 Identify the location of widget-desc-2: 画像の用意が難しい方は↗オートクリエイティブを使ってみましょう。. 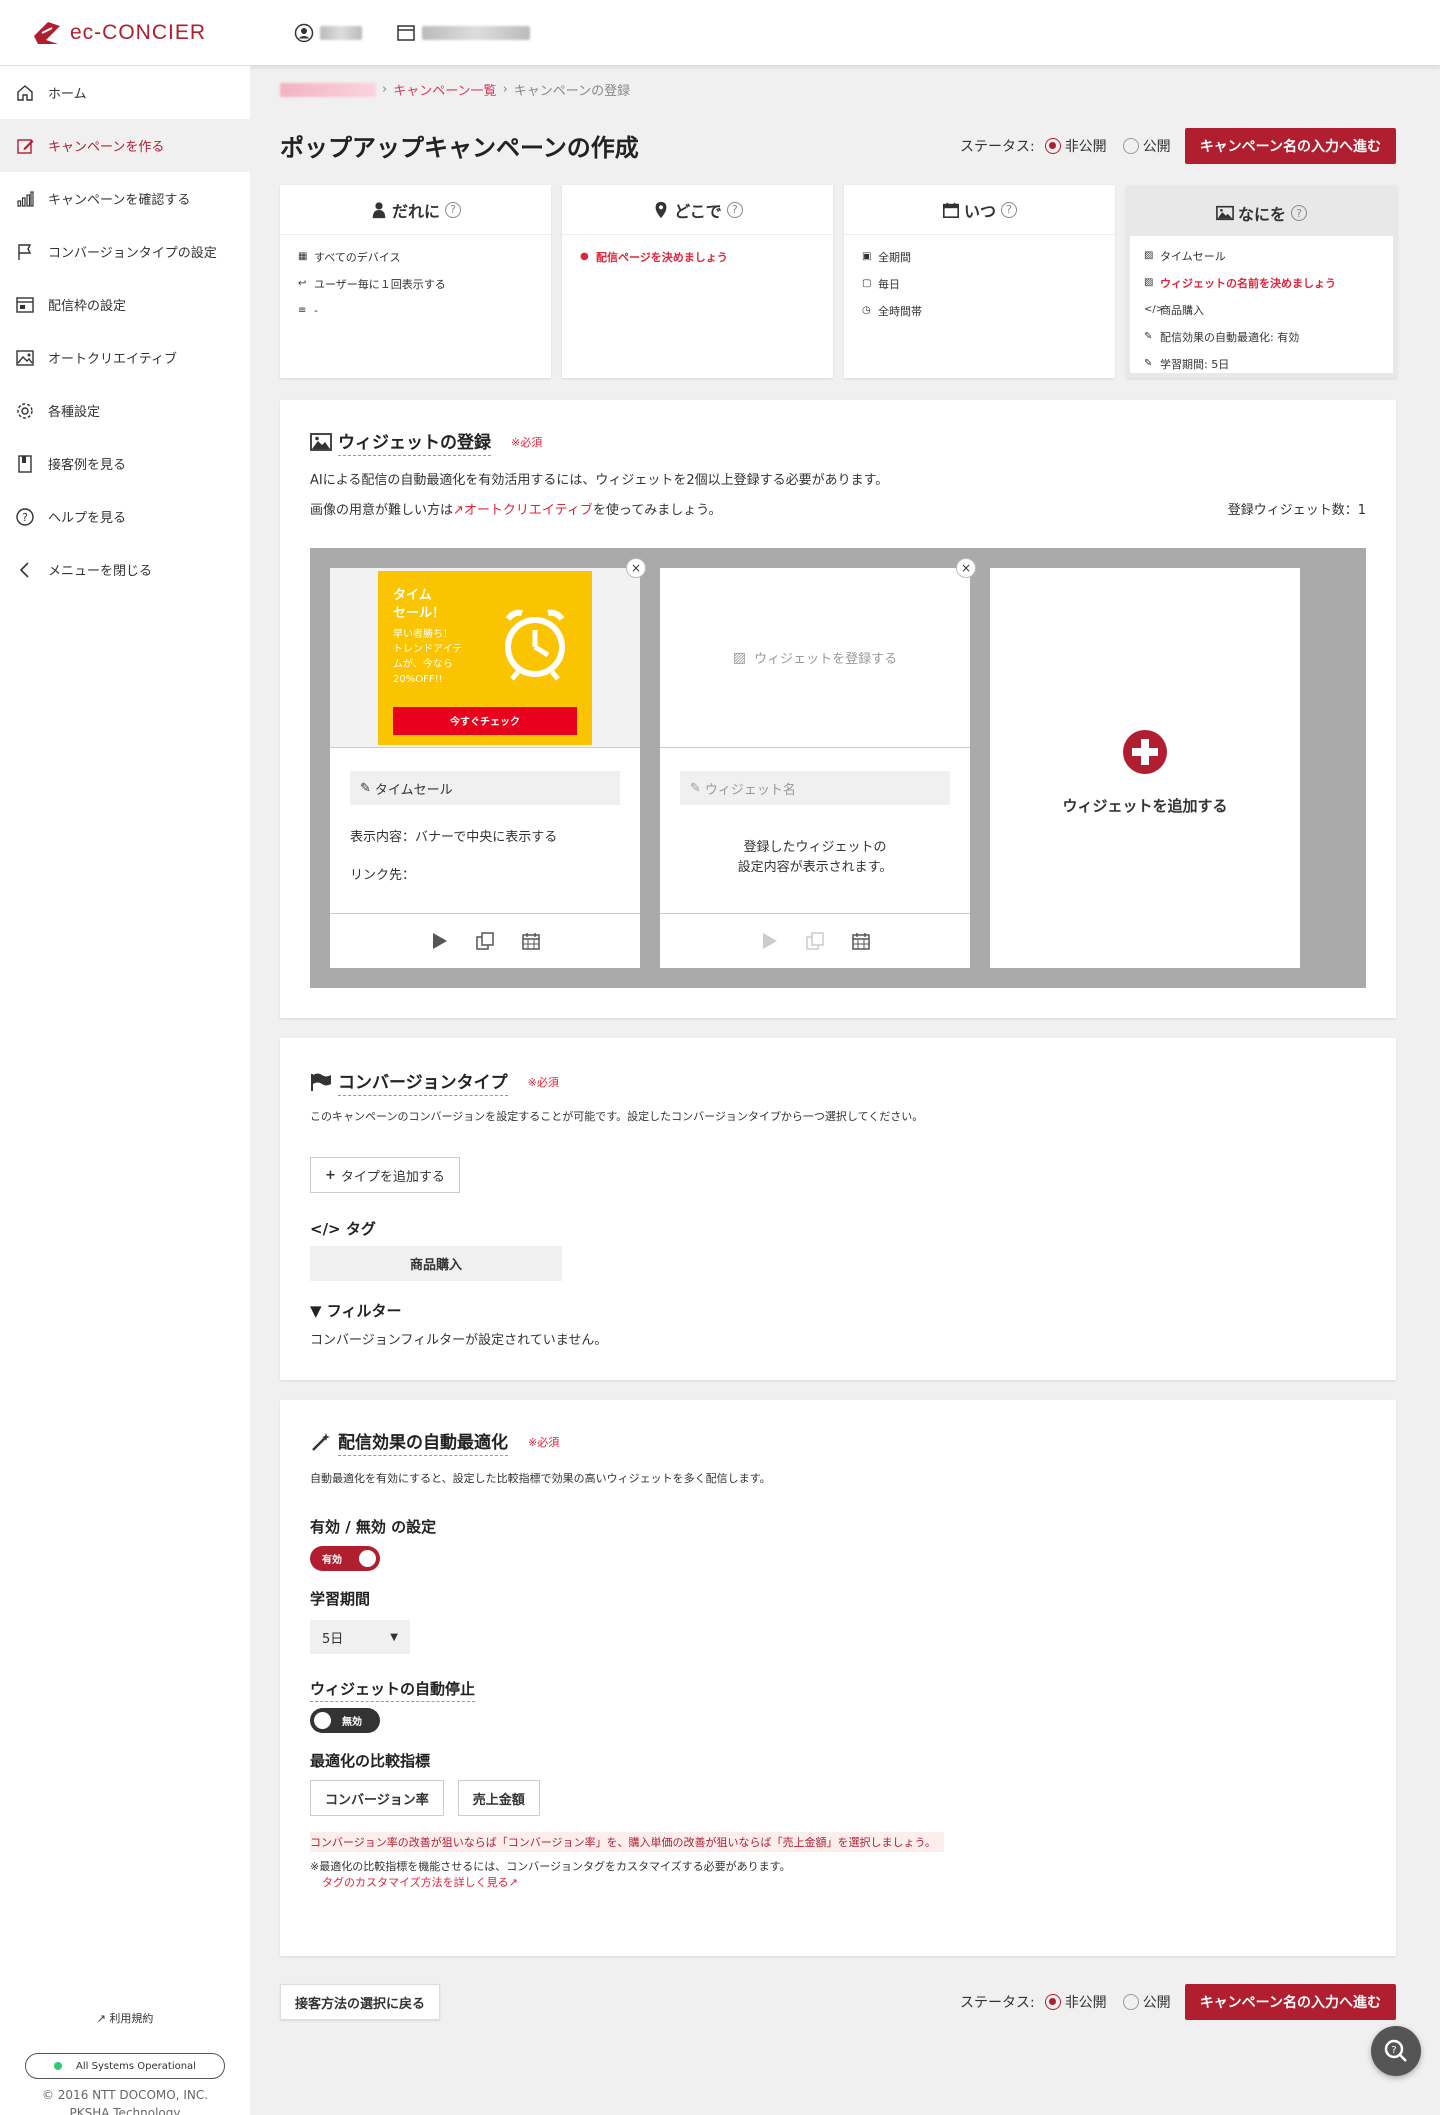
(516, 510).